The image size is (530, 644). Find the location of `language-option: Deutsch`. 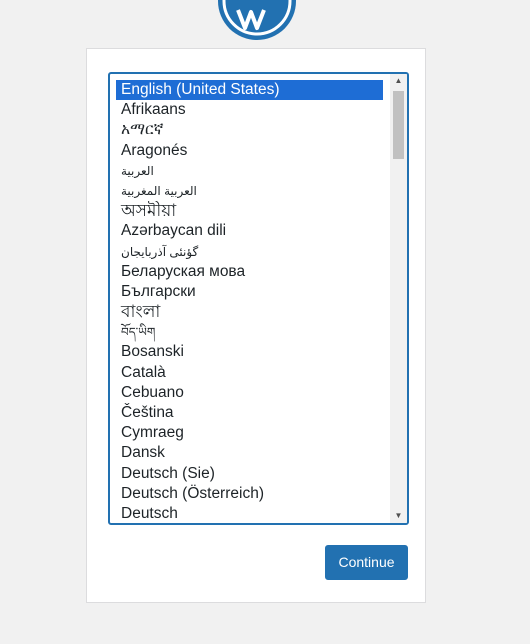

language-option: Deutsch is located at coordinates (249, 513).